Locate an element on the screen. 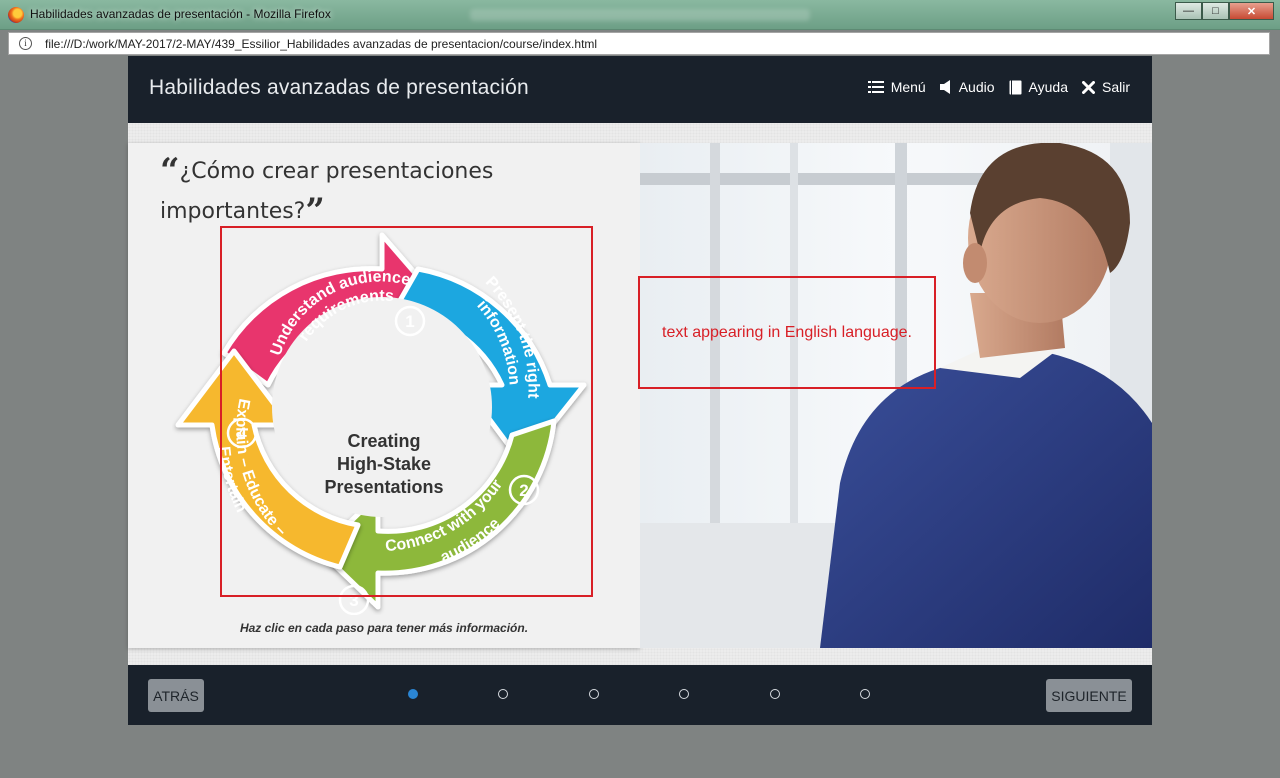  minimize-button: — is located at coordinates (1188, 11).